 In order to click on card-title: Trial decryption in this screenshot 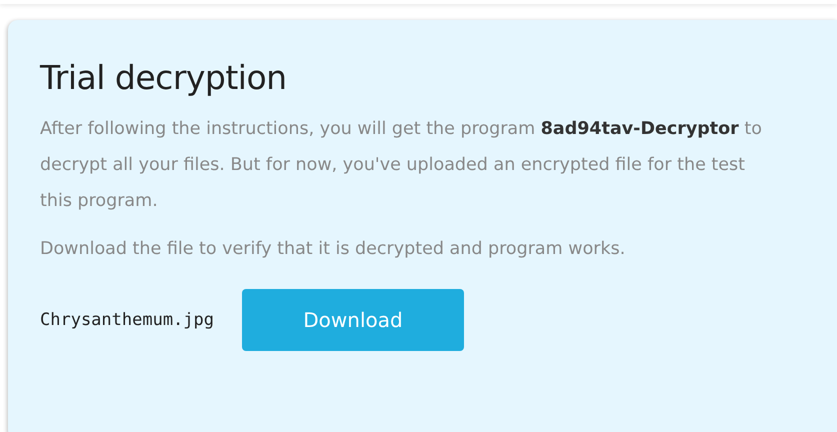, I will do `click(164, 77)`.